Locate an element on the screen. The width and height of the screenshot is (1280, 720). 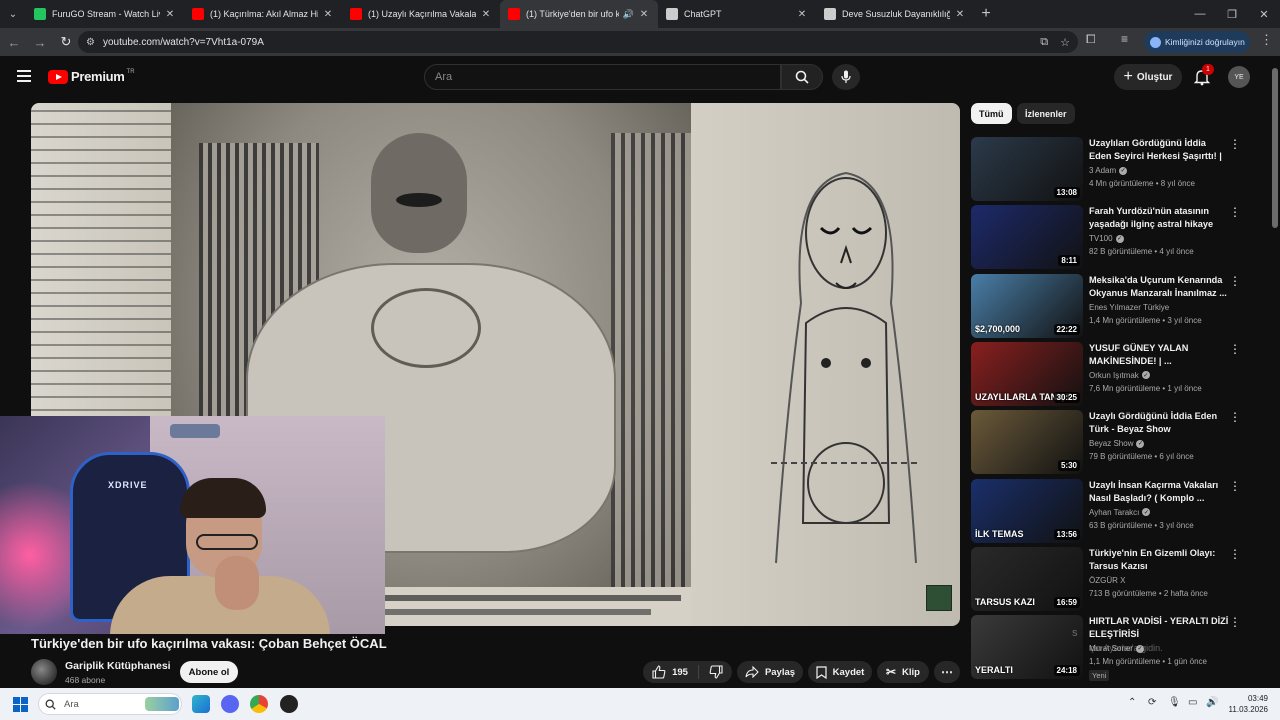
browser-tab: ChatGPT ✕ is located at coordinates (737, 14).